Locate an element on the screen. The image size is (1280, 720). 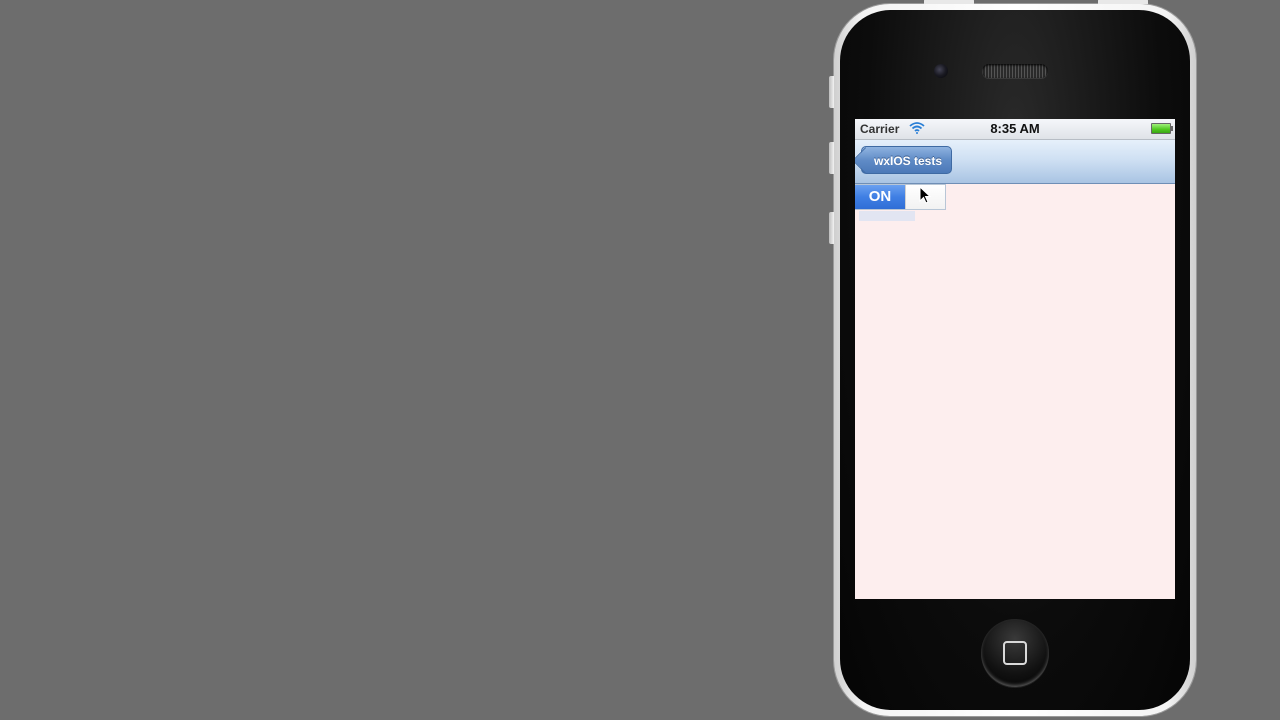
status-time: 8:35 AM is located at coordinates (1015, 128).